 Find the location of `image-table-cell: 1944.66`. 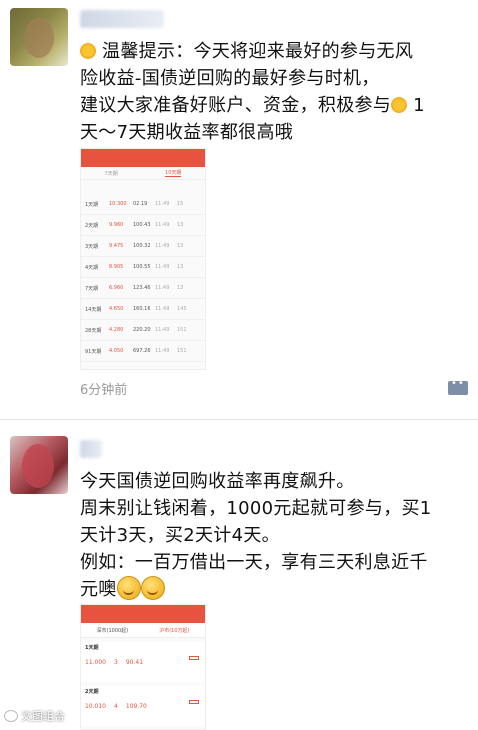

image-table-cell: 1944.66 is located at coordinates (144, 369).